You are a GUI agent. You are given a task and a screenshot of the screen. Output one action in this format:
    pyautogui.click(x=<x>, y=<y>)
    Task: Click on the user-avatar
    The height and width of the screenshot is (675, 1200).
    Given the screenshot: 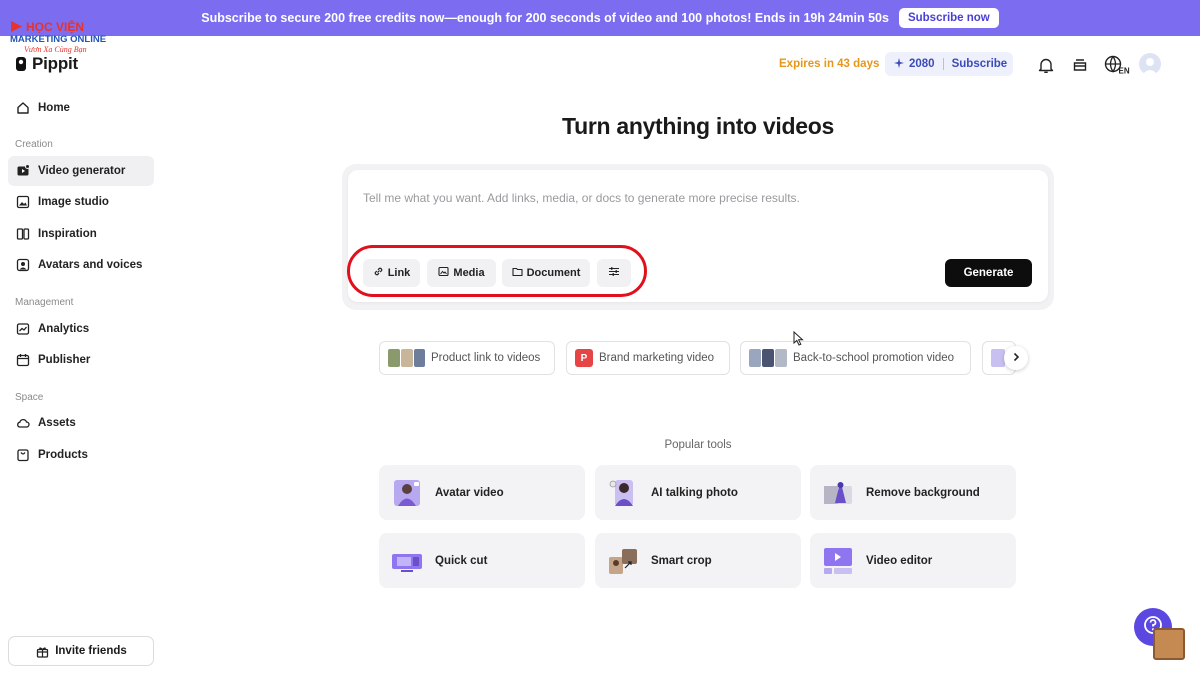 What is the action you would take?
    pyautogui.click(x=1150, y=64)
    